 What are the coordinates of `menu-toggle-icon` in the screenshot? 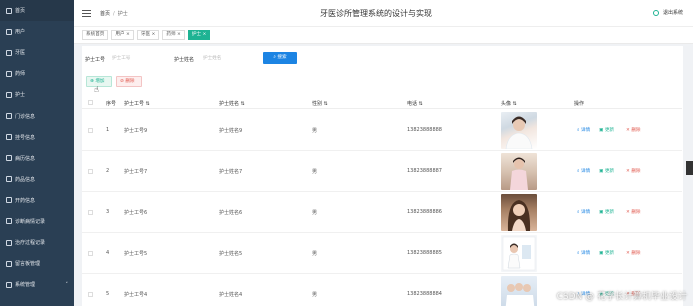 It's located at (86, 13).